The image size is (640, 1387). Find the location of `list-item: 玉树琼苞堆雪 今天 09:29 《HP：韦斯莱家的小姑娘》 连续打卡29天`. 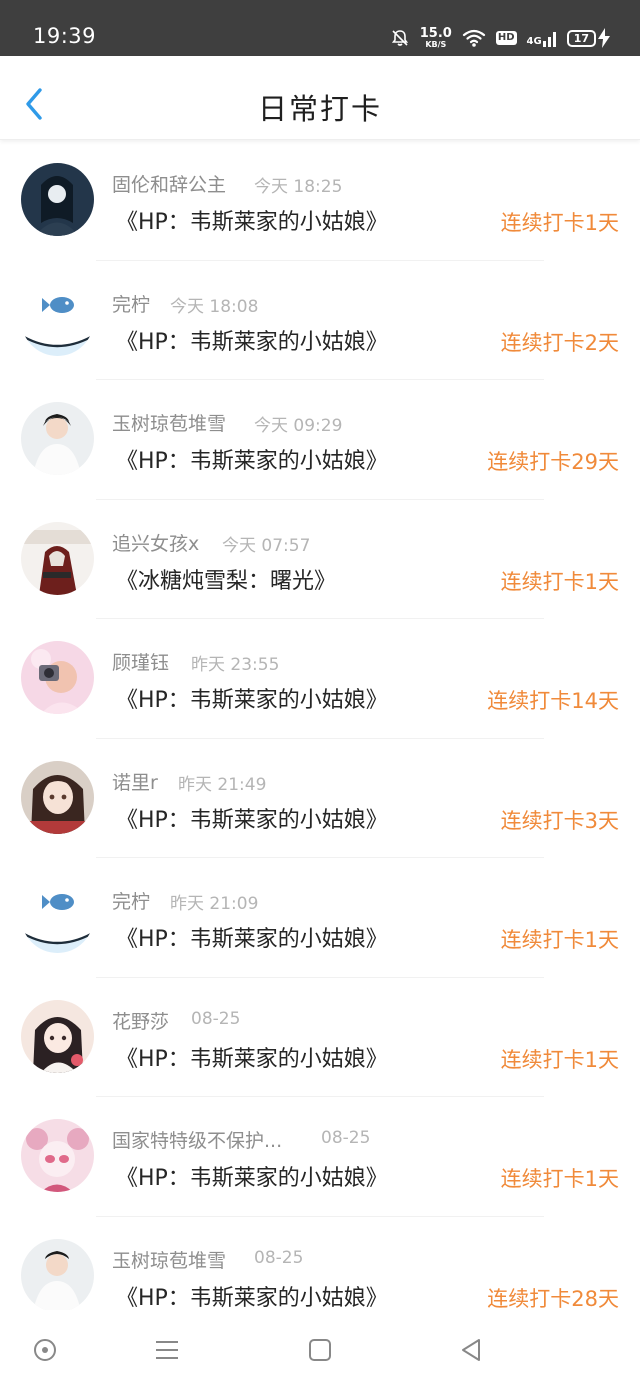

list-item: 玉树琼苞堆雪 今天 09:29 《HP：韦斯莱家的小姑娘》 连续打卡29天 is located at coordinates (320, 440).